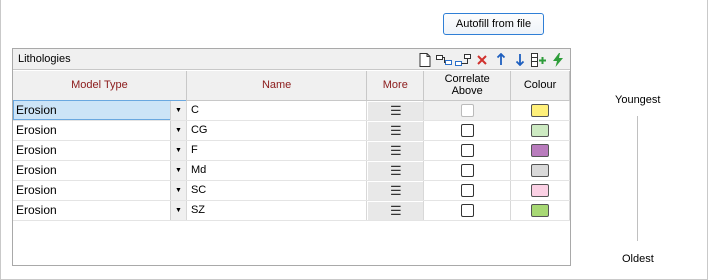 The height and width of the screenshot is (280, 708). What do you see at coordinates (443, 59) in the screenshot?
I see `insert-row-icon` at bounding box center [443, 59].